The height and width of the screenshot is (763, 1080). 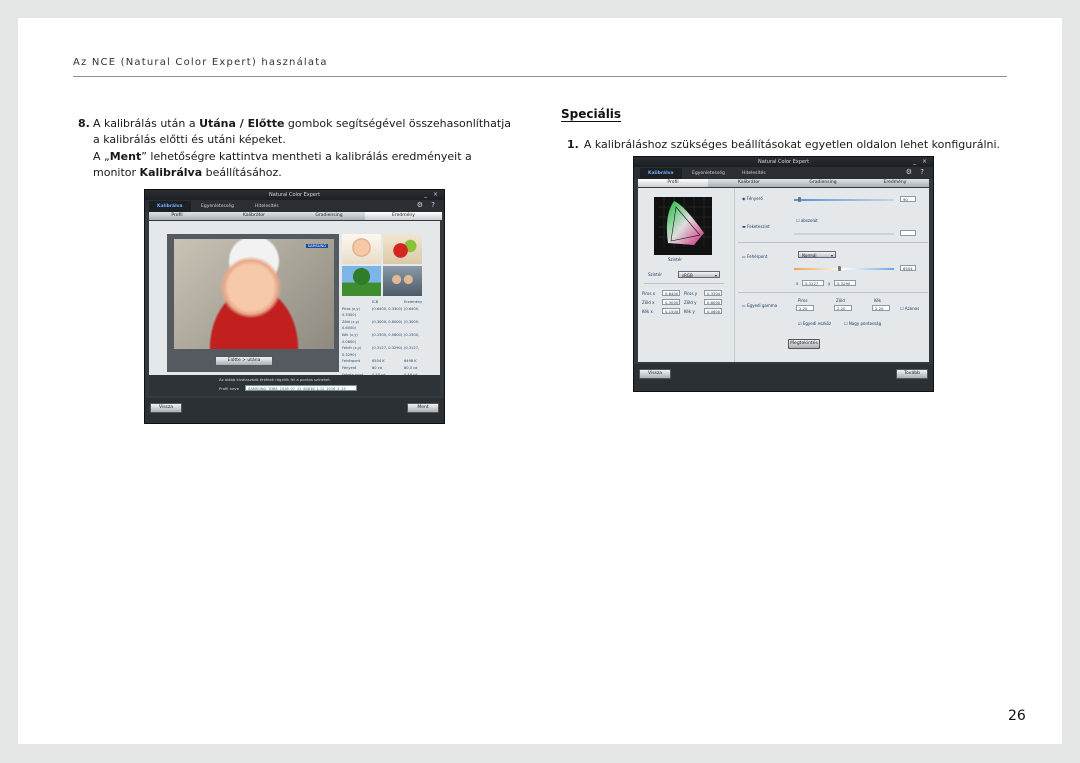 What do you see at coordinates (844, 234) in the screenshot?
I see `black-level-slider` at bounding box center [844, 234].